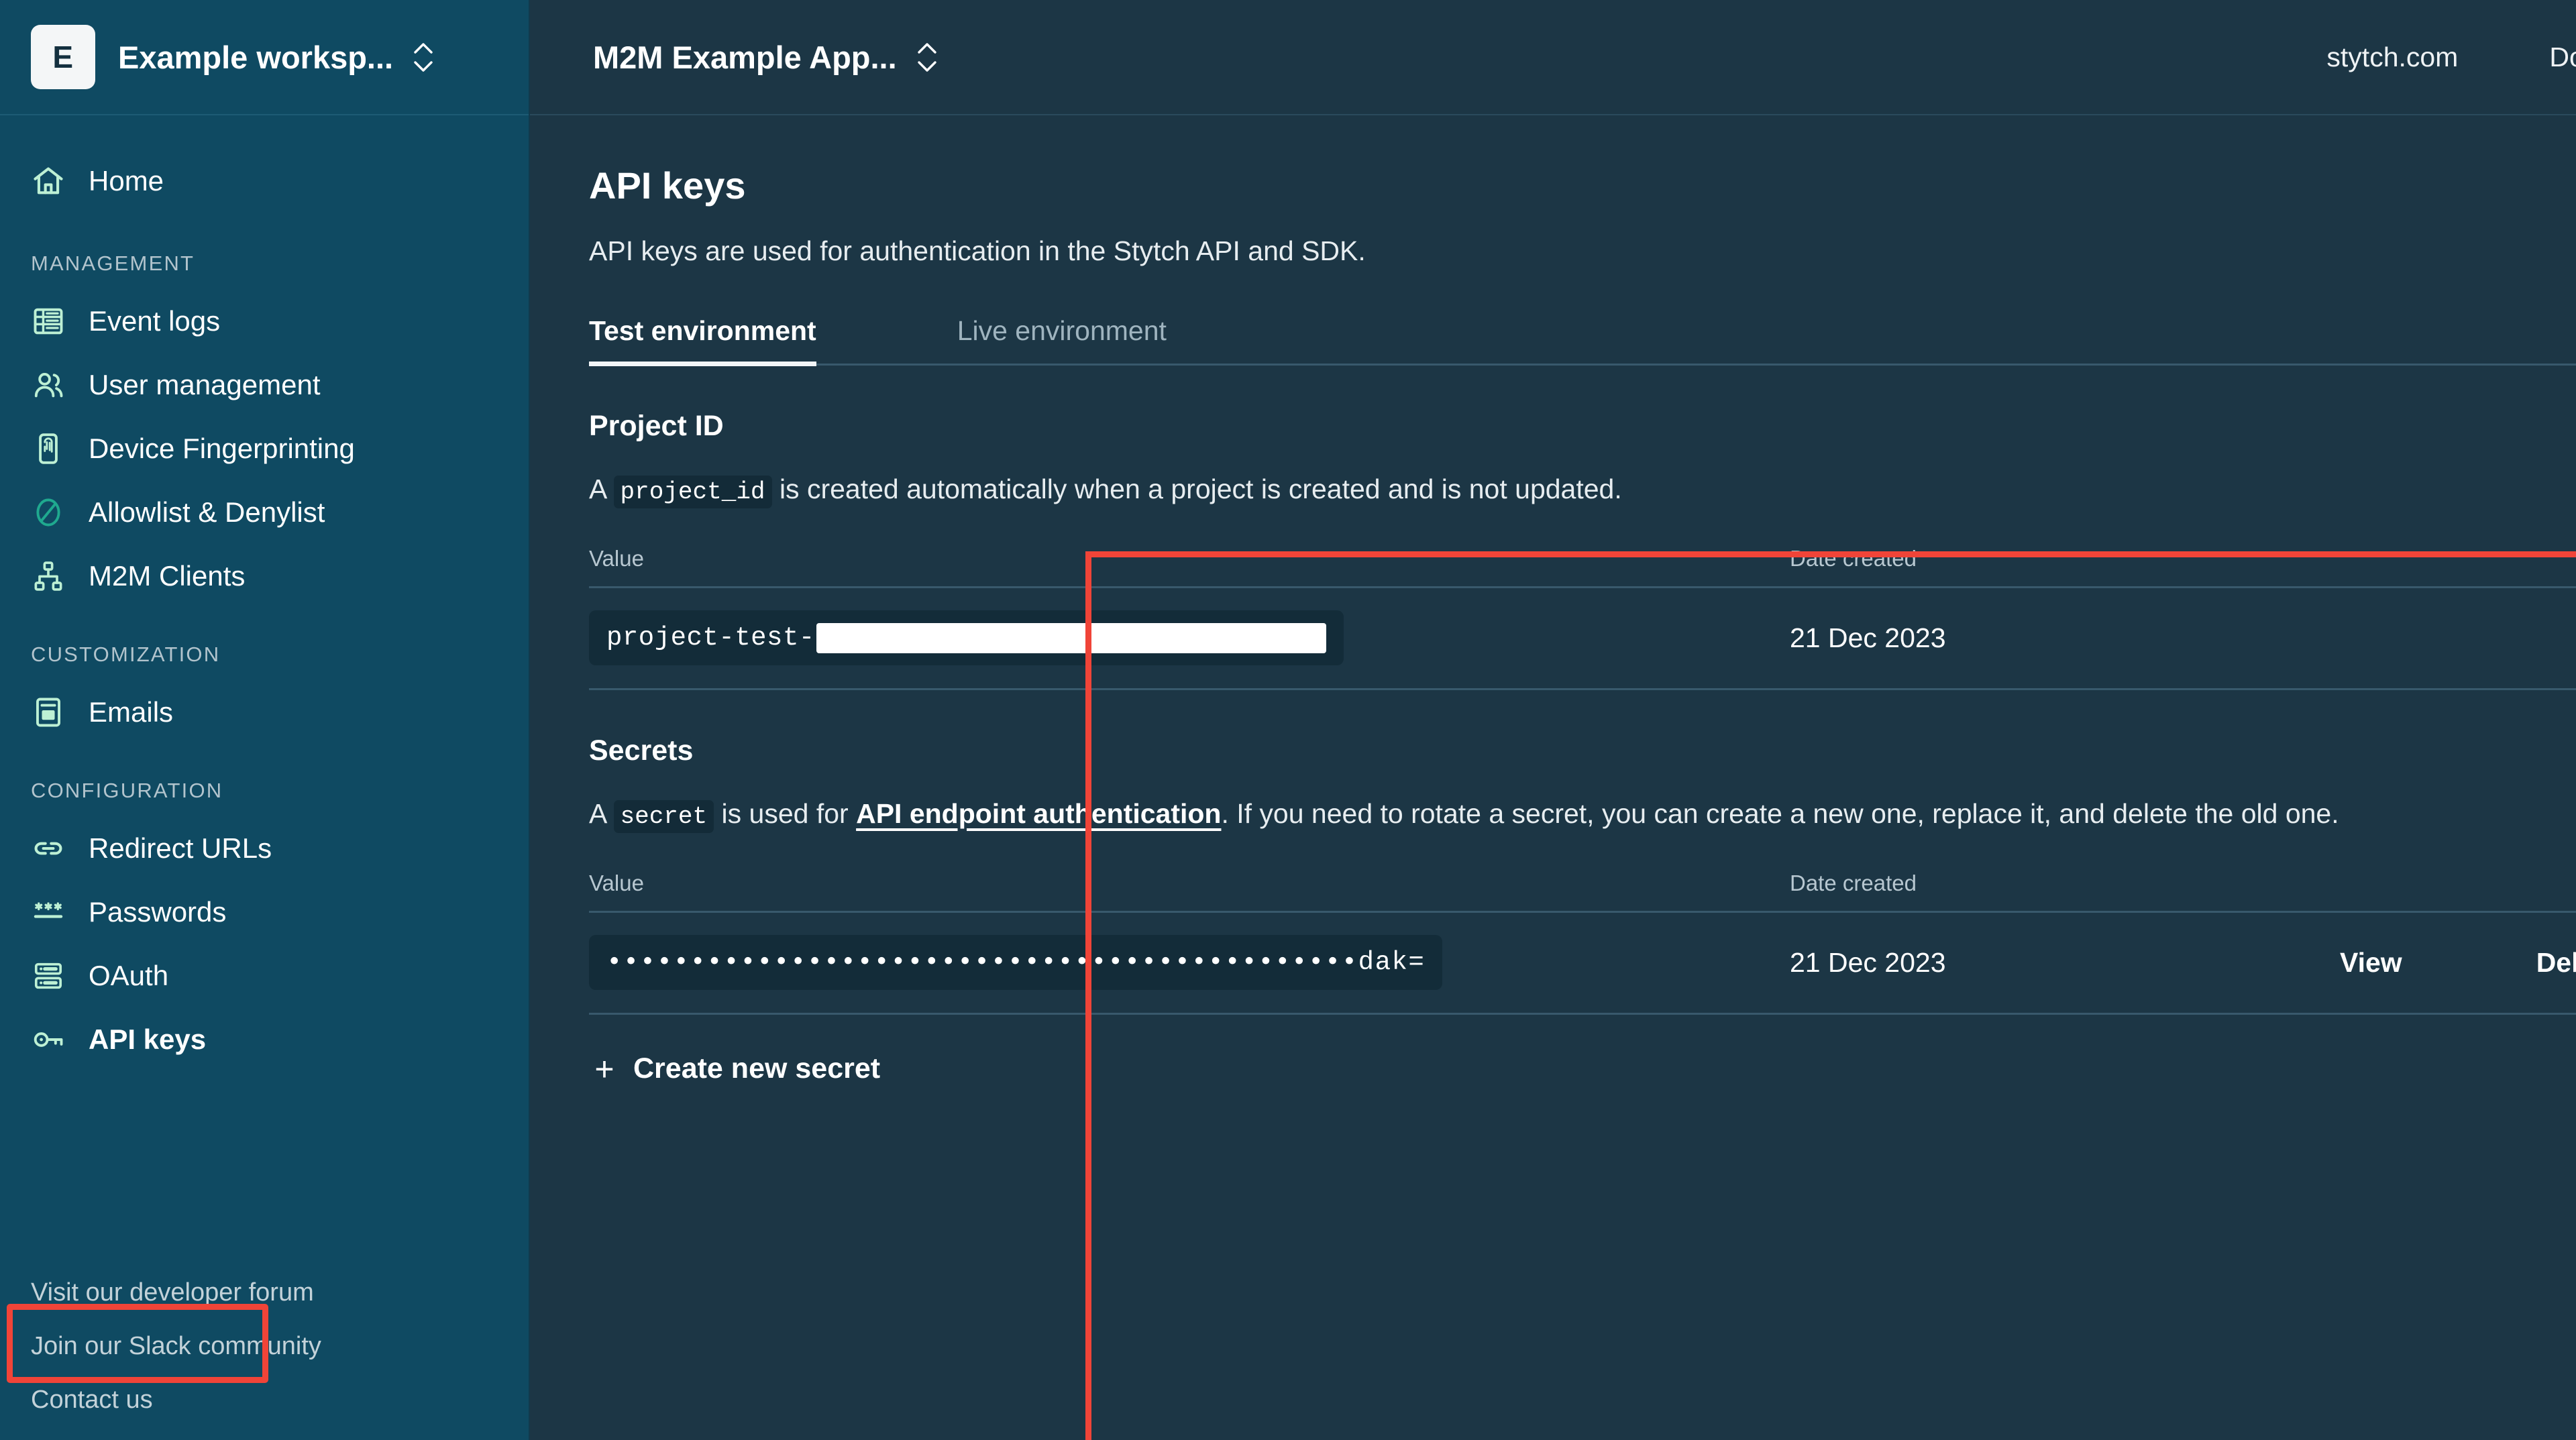 The height and width of the screenshot is (1440, 2576). What do you see at coordinates (264, 1292) in the screenshot?
I see `developer-forum-link: Visit our developer forum` at bounding box center [264, 1292].